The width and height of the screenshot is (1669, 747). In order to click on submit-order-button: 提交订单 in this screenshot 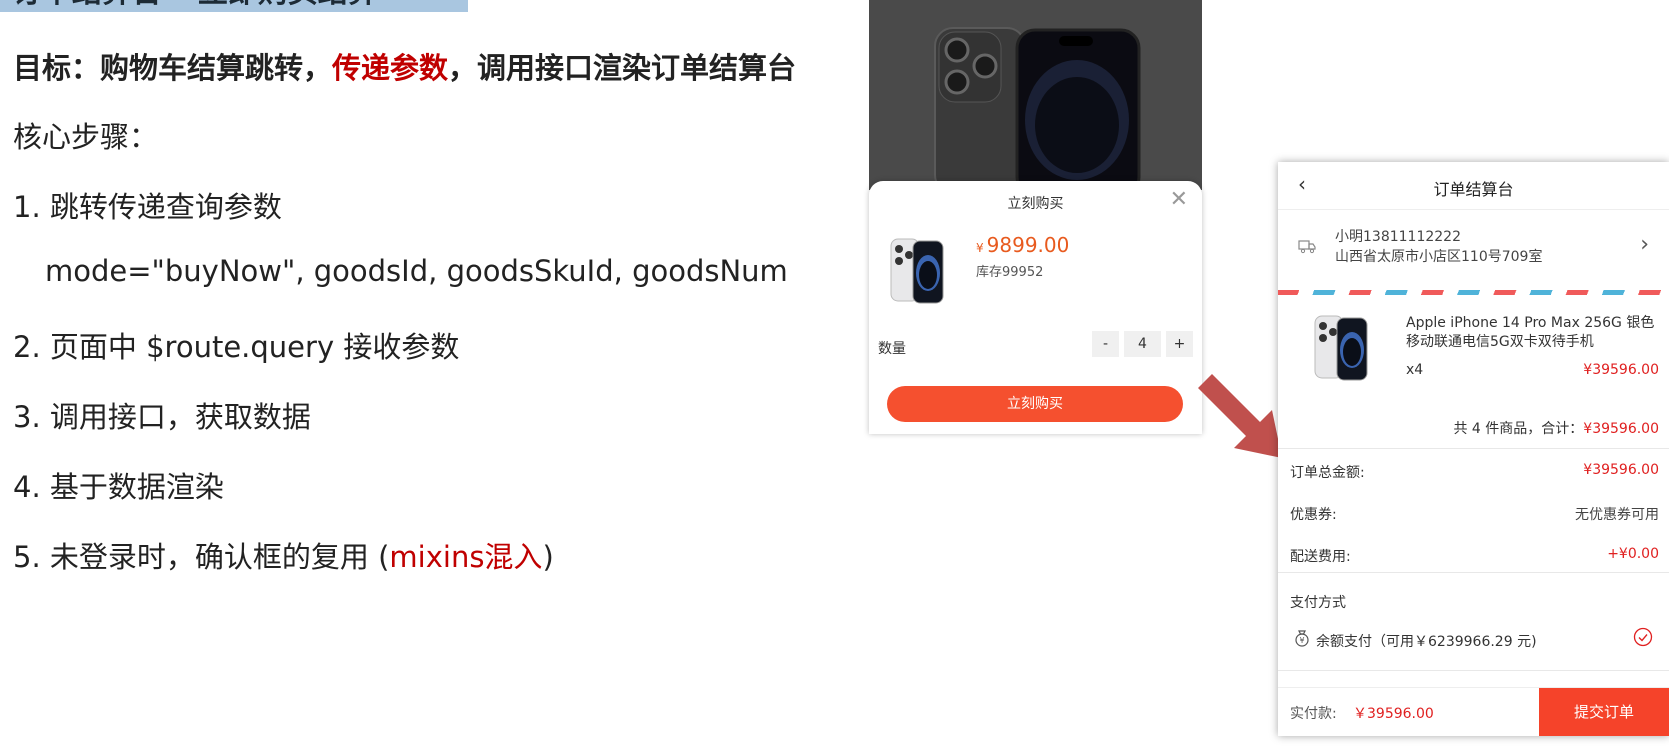, I will do `click(1604, 712)`.